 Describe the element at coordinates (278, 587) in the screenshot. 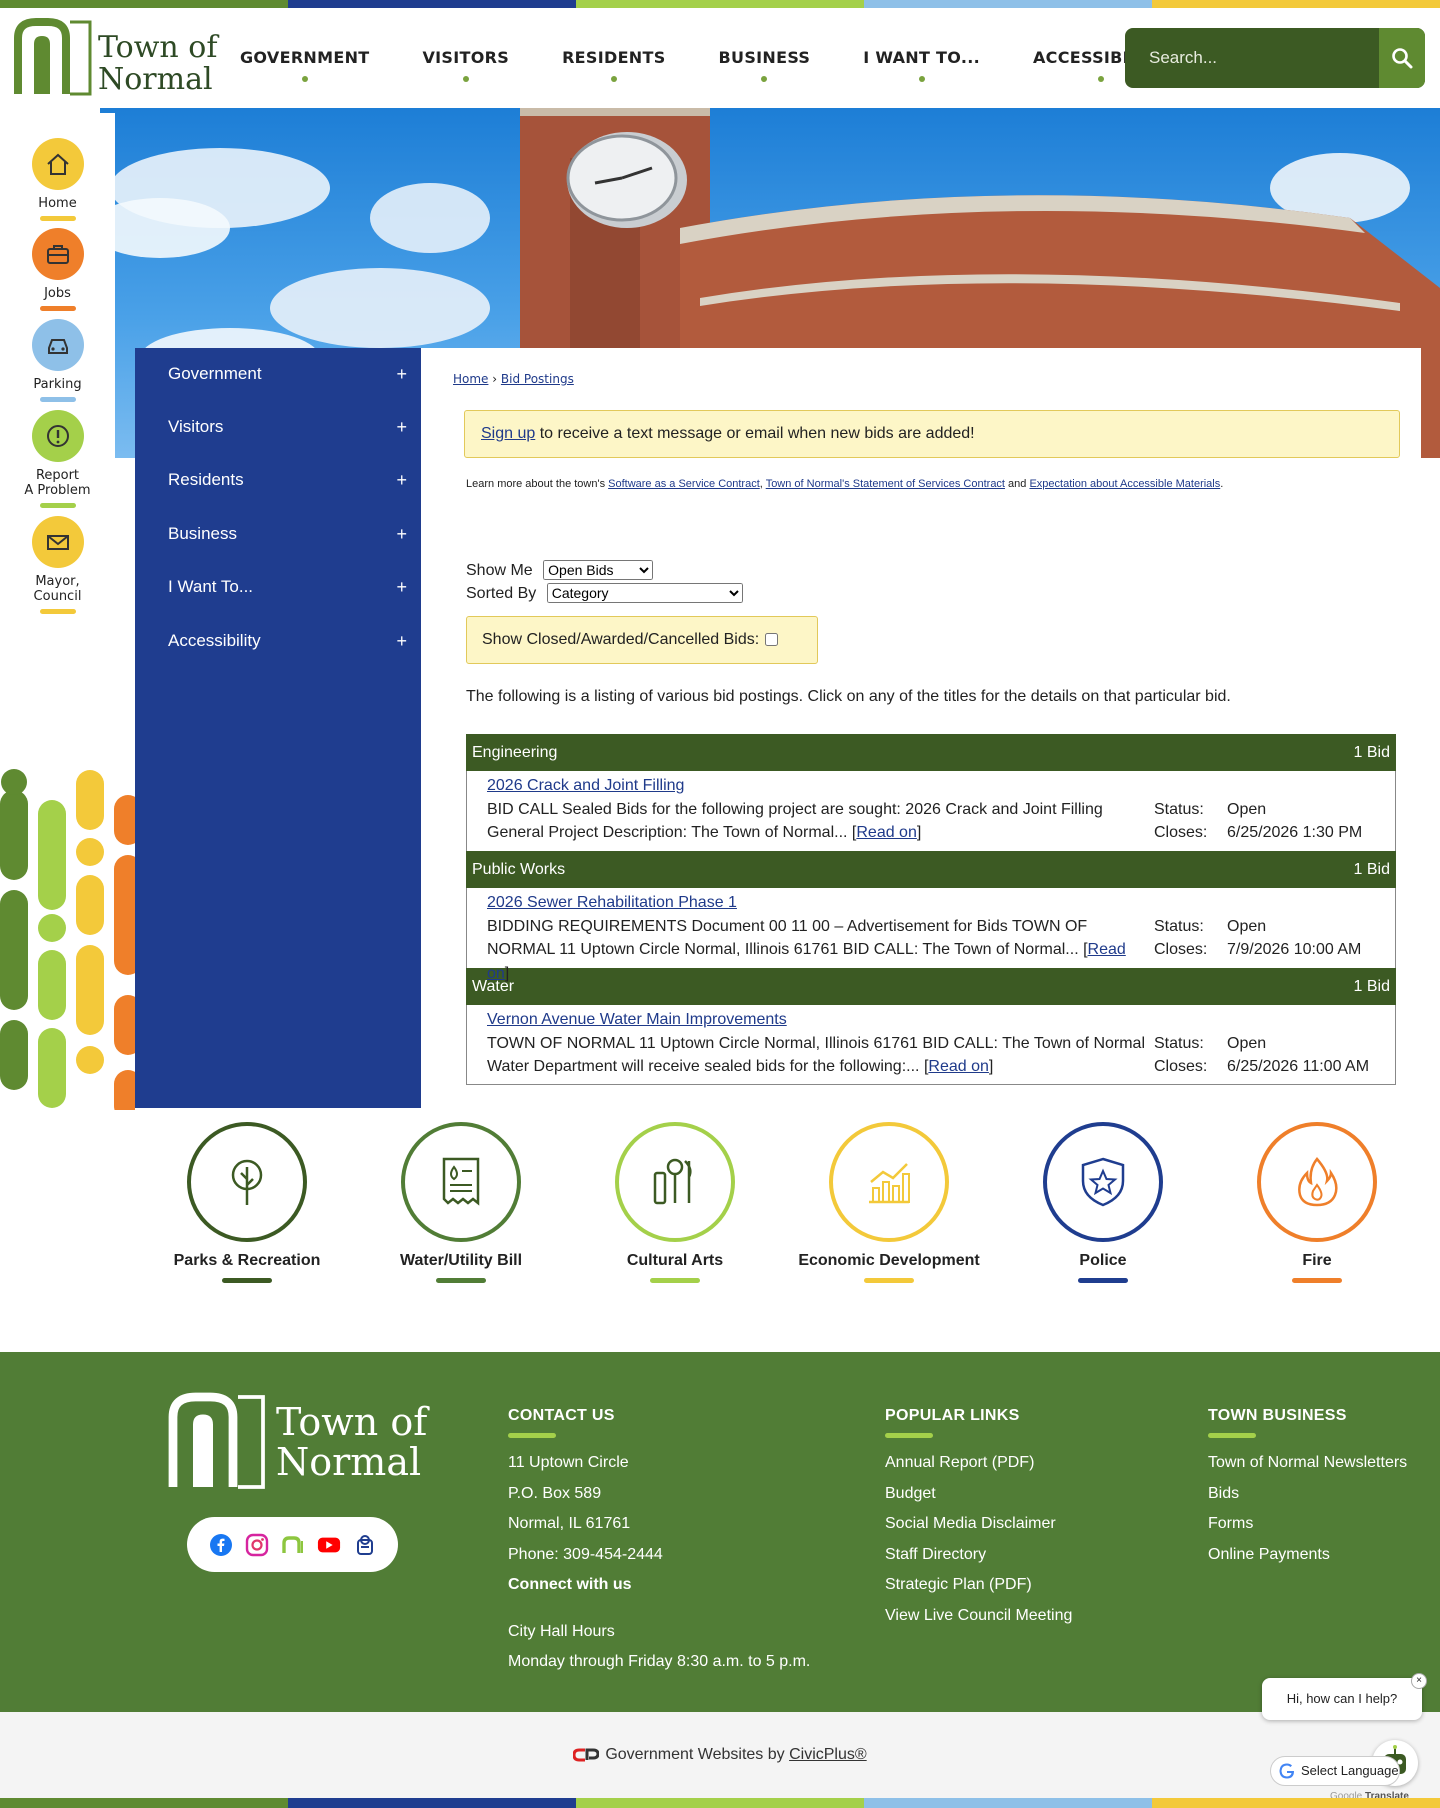

I see `side-nav-i-want-to: I Want To... +` at that location.